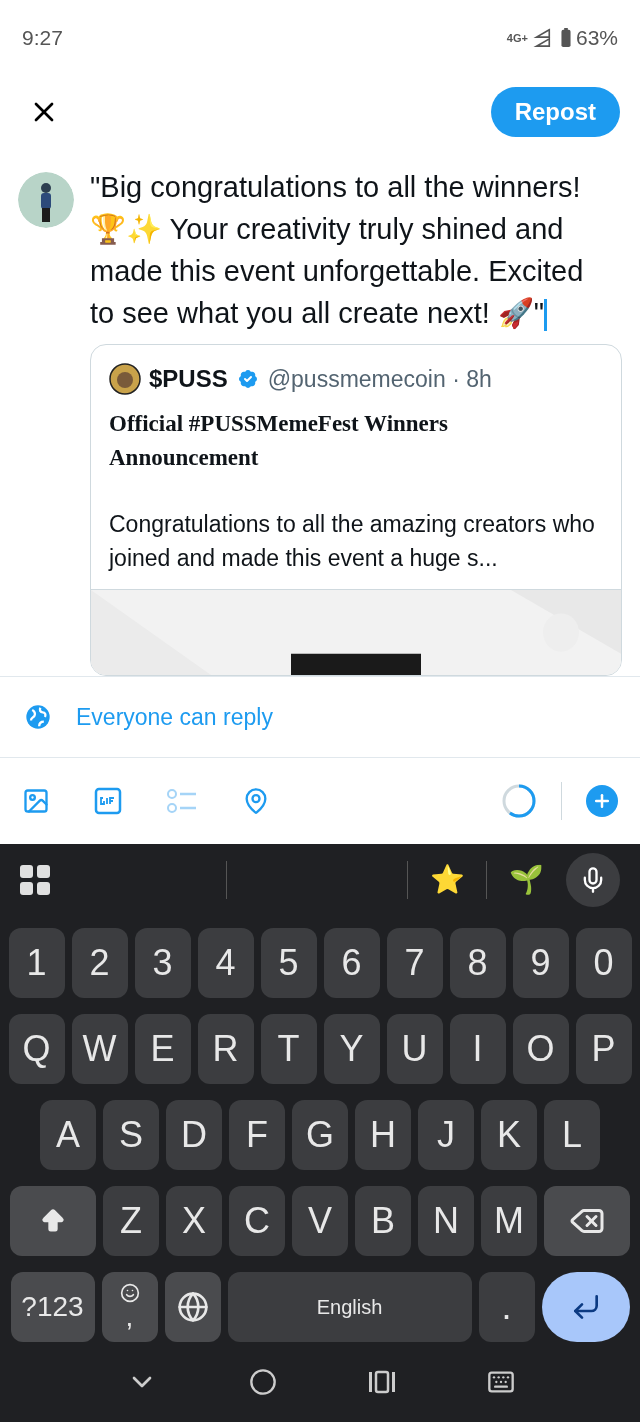 The height and width of the screenshot is (1422, 640). What do you see at coordinates (351, 1049) in the screenshot?
I see `key: Y` at bounding box center [351, 1049].